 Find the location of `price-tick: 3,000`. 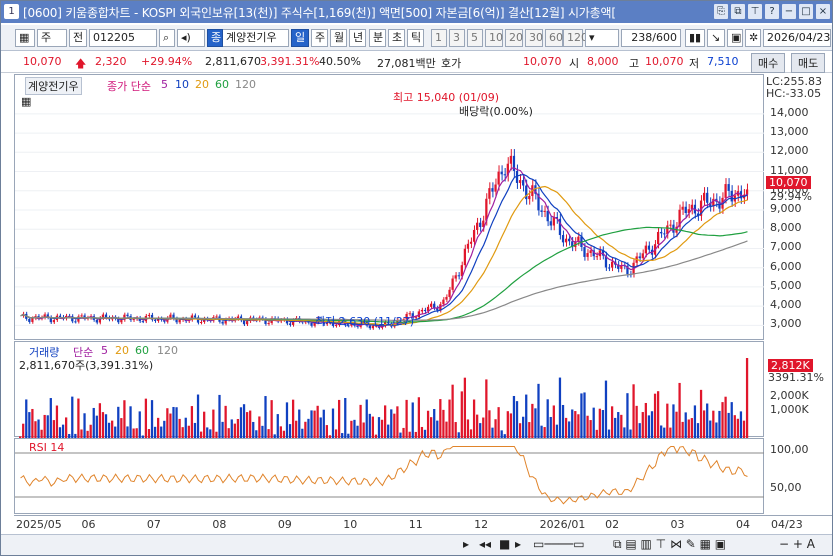

price-tick: 3,000 is located at coordinates (786, 324).